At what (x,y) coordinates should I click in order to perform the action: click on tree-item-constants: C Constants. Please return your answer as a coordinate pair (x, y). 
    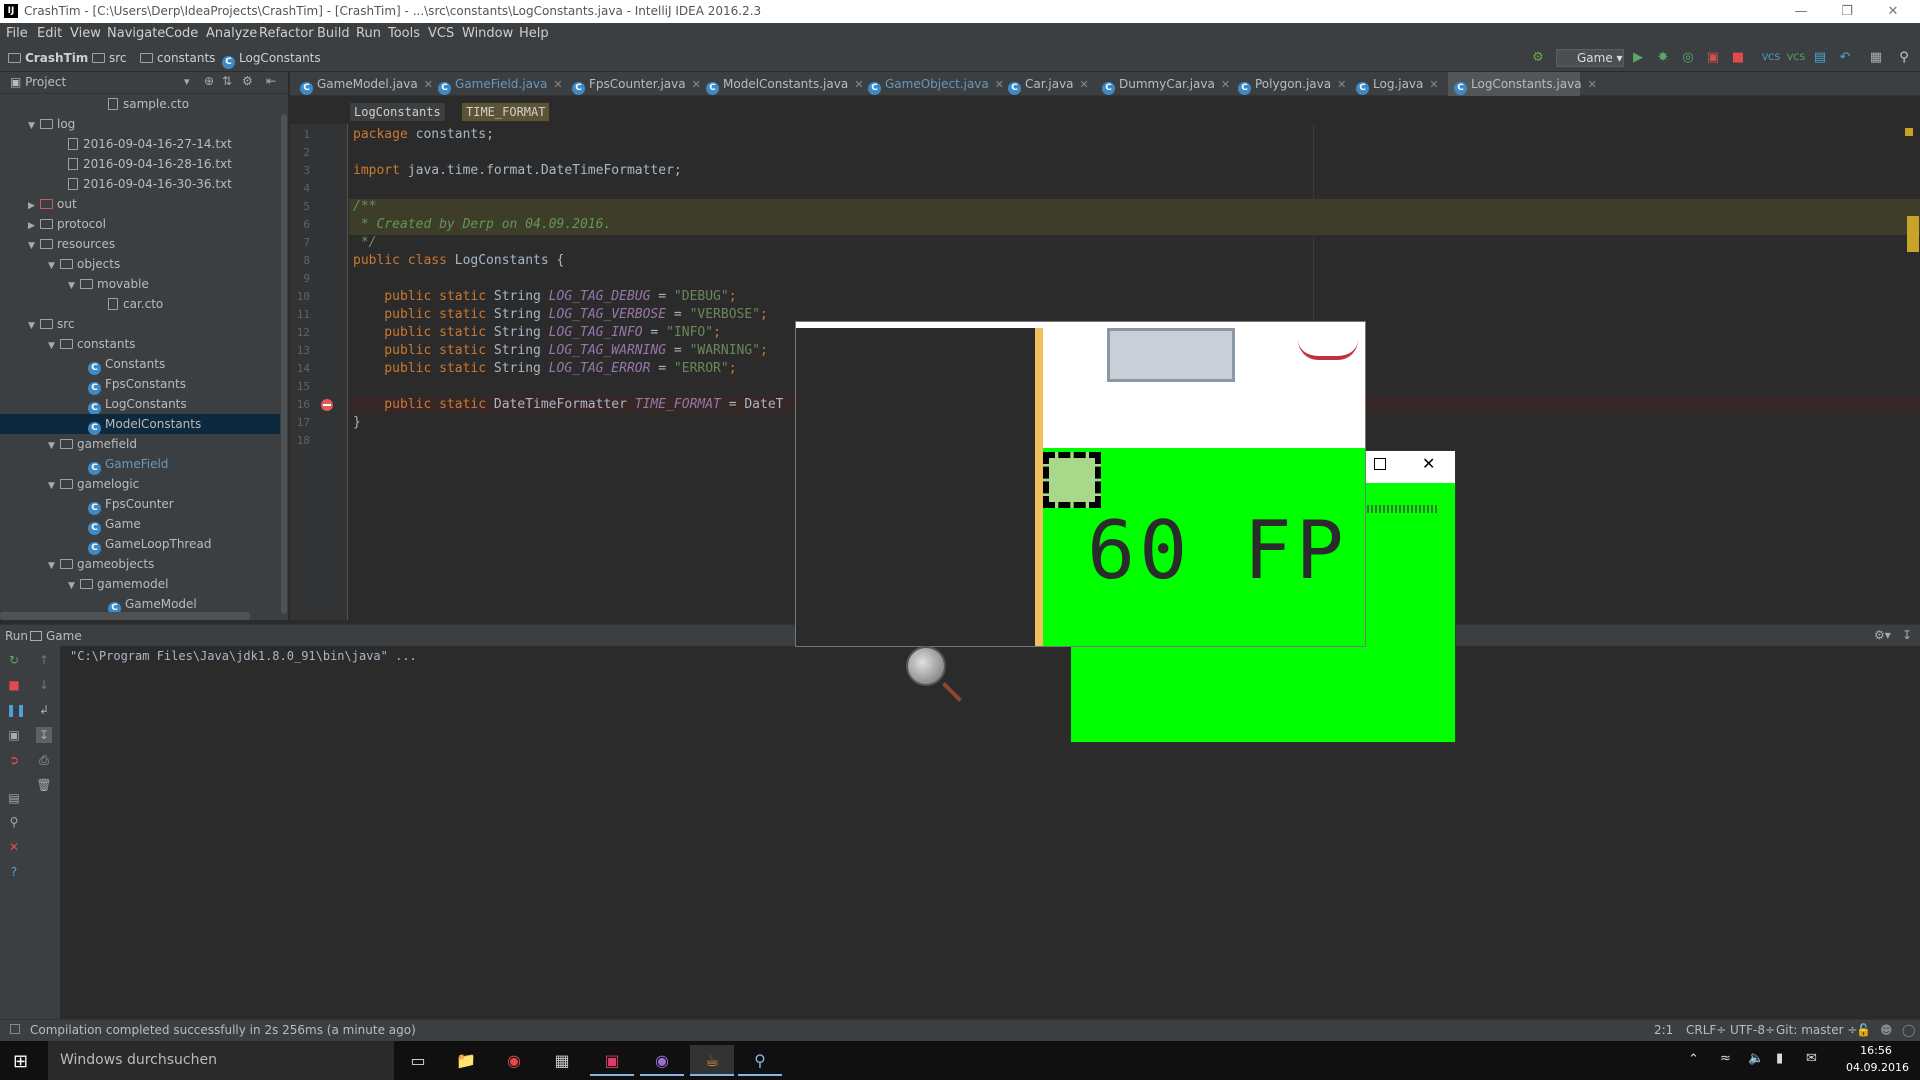
    Looking at the image, I should click on (144, 364).